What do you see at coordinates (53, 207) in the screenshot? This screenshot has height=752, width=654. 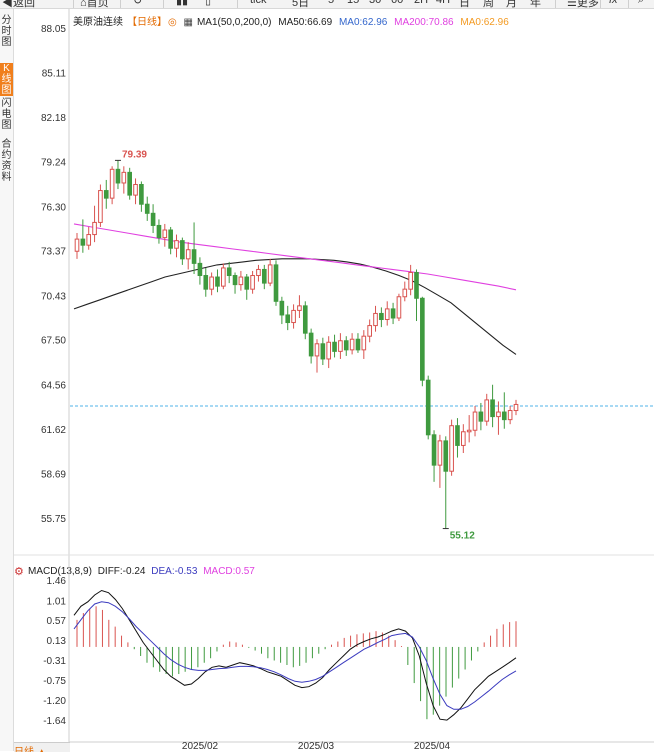 I see `price-tick-label: 76.30` at bounding box center [53, 207].